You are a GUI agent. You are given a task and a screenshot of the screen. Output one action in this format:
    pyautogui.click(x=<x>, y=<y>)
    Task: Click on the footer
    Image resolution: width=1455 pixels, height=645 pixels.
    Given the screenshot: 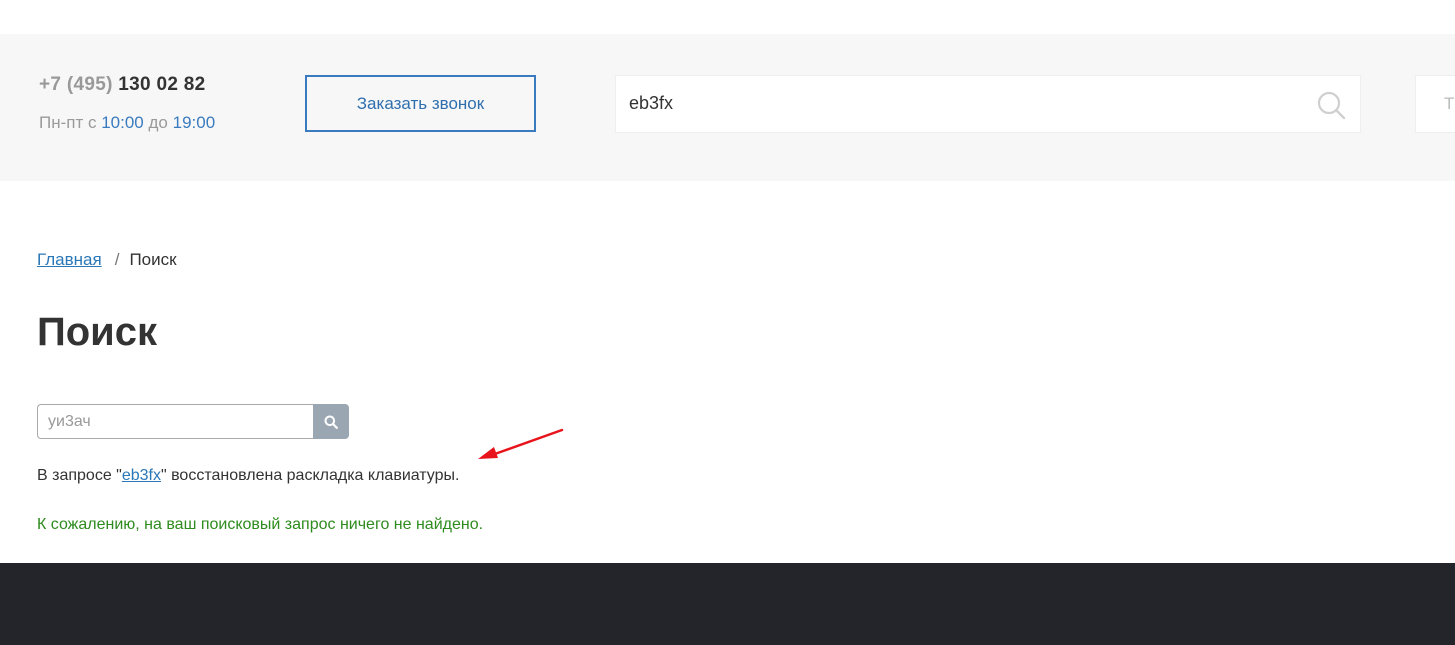 What is the action you would take?
    pyautogui.click(x=727, y=604)
    